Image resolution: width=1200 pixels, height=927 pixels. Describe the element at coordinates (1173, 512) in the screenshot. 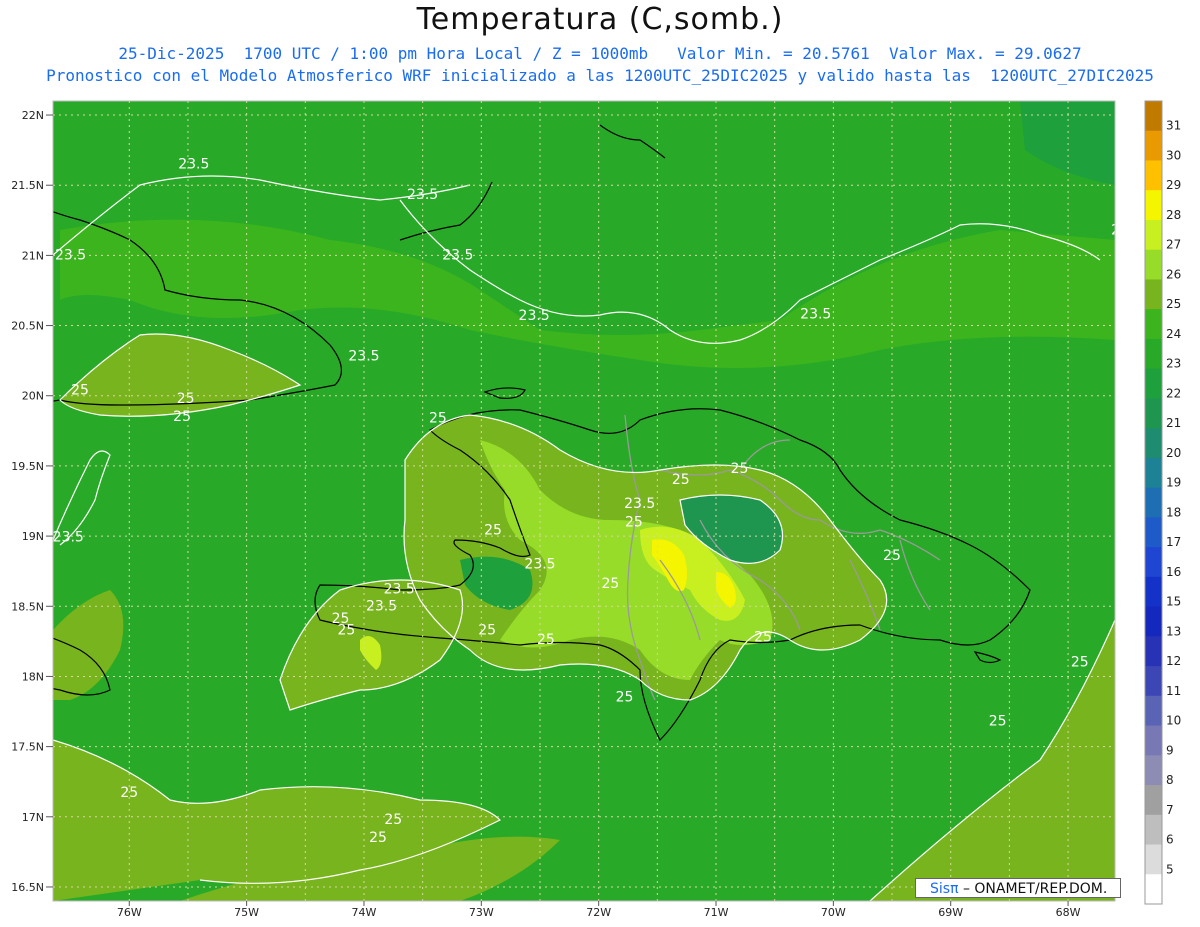

I see `colorbar-label: 18` at that location.